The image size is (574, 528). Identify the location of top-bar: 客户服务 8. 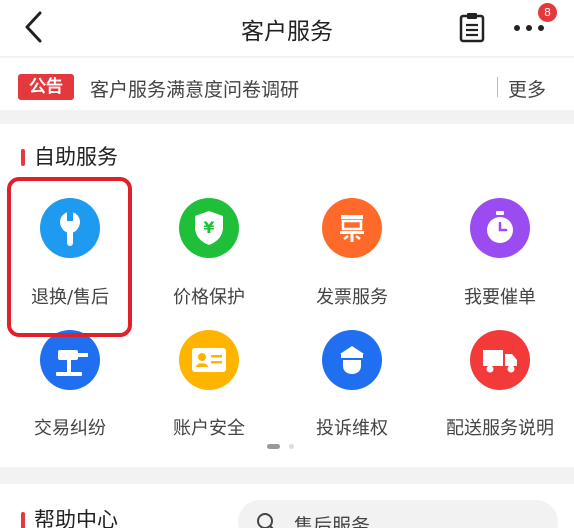
(287, 28).